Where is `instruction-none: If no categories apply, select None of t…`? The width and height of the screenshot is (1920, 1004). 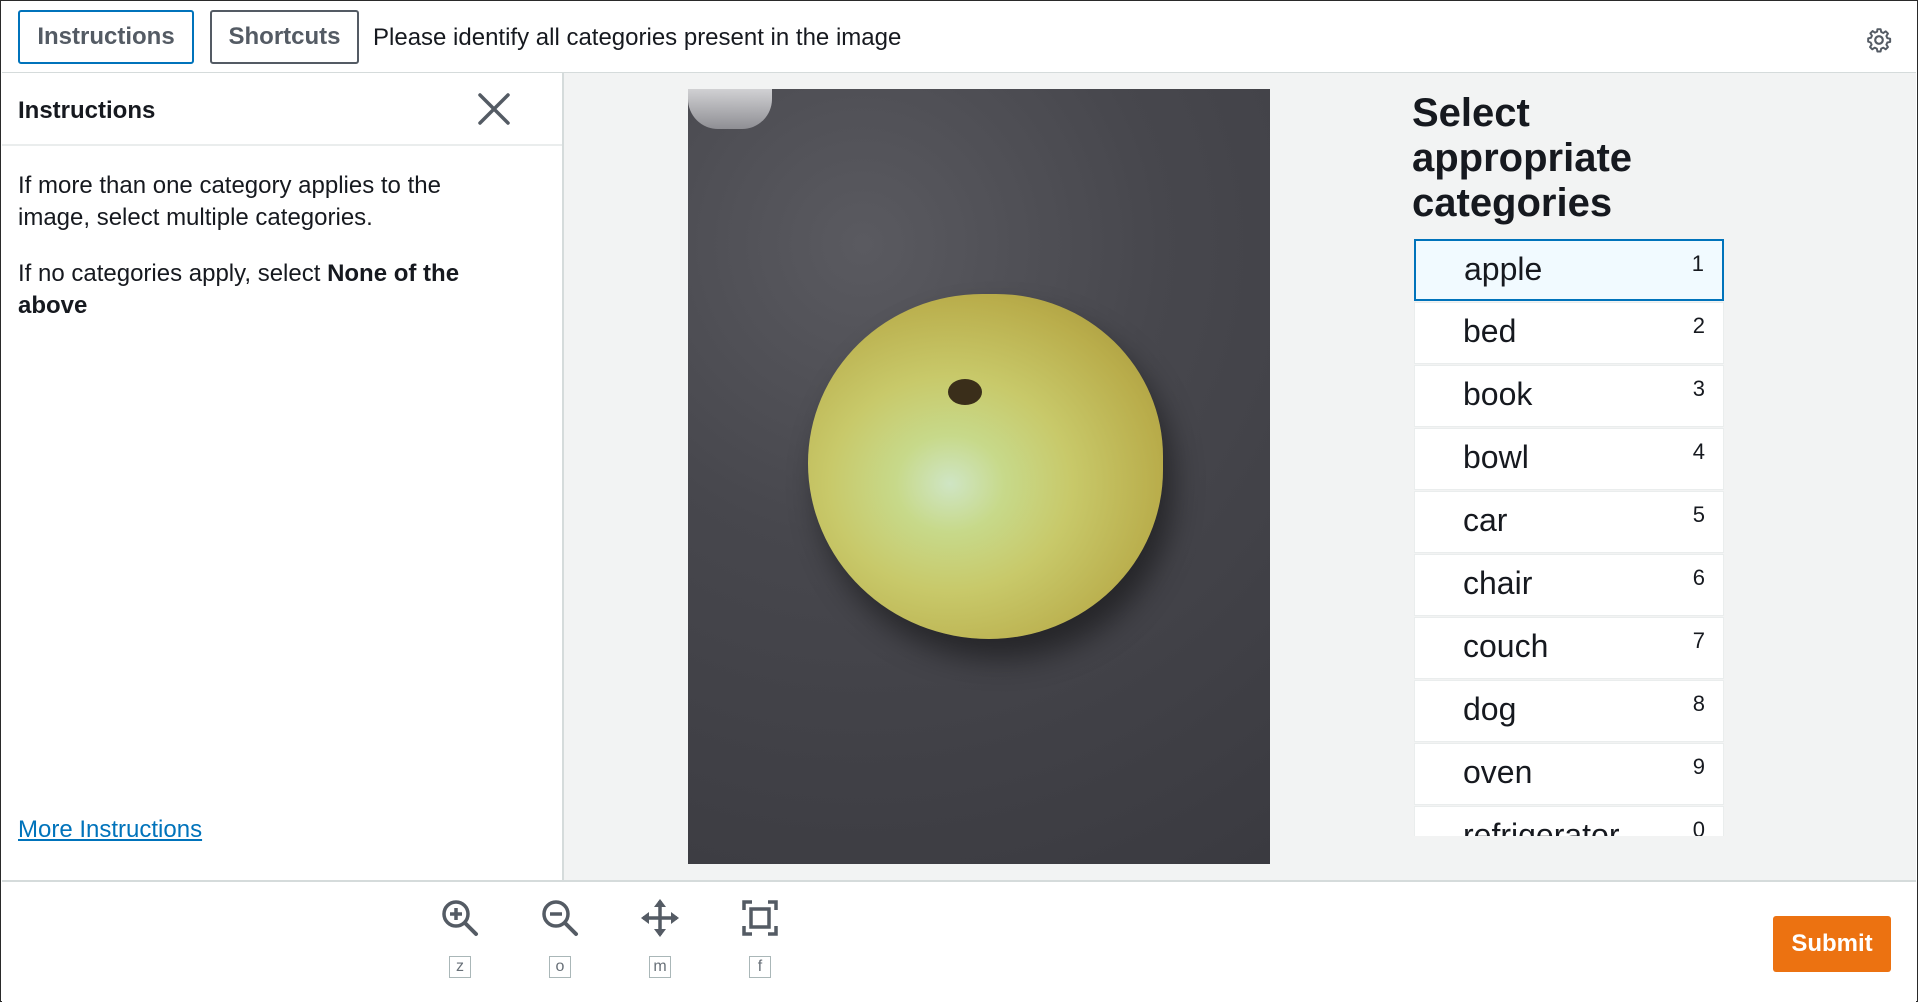
instruction-none: If no categories apply, select None of t… is located at coordinates (253, 290).